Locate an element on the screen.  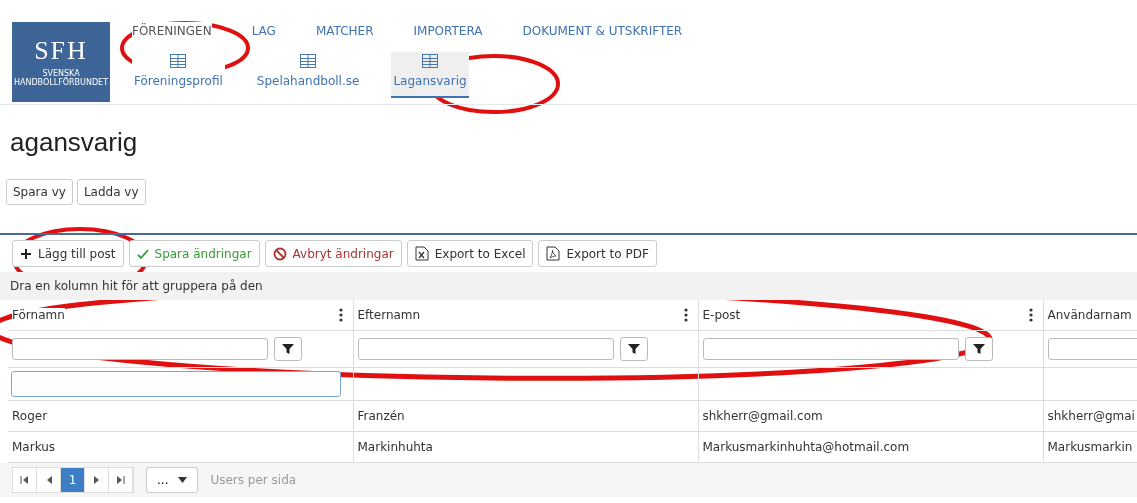
toolbar-button: Spara ändringar is located at coordinates (194, 253).